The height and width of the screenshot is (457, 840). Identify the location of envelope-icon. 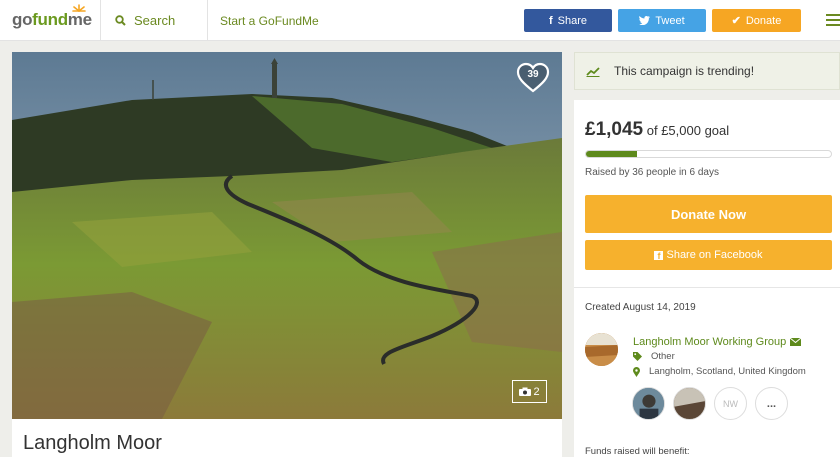
(796, 342).